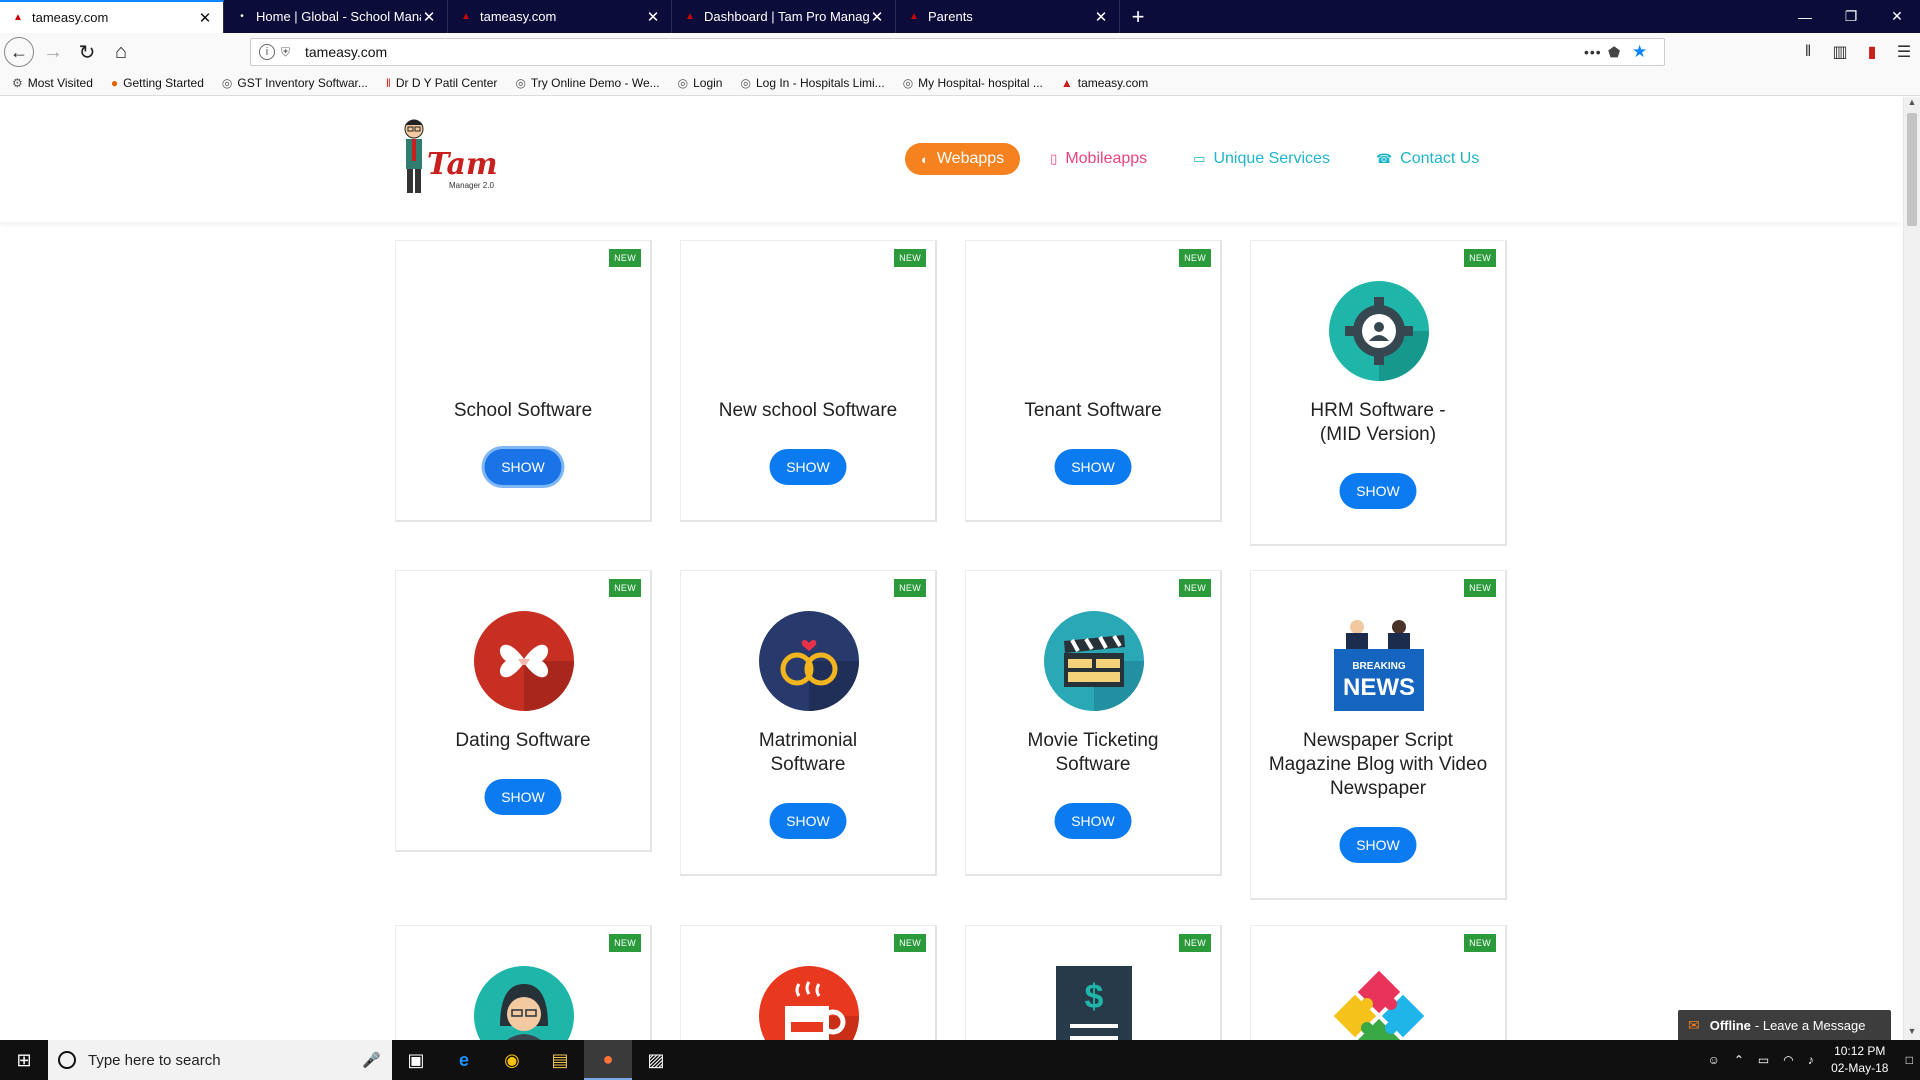  Describe the element at coordinates (1763, 1060) in the screenshot. I see `battery-icon: ▭` at that location.